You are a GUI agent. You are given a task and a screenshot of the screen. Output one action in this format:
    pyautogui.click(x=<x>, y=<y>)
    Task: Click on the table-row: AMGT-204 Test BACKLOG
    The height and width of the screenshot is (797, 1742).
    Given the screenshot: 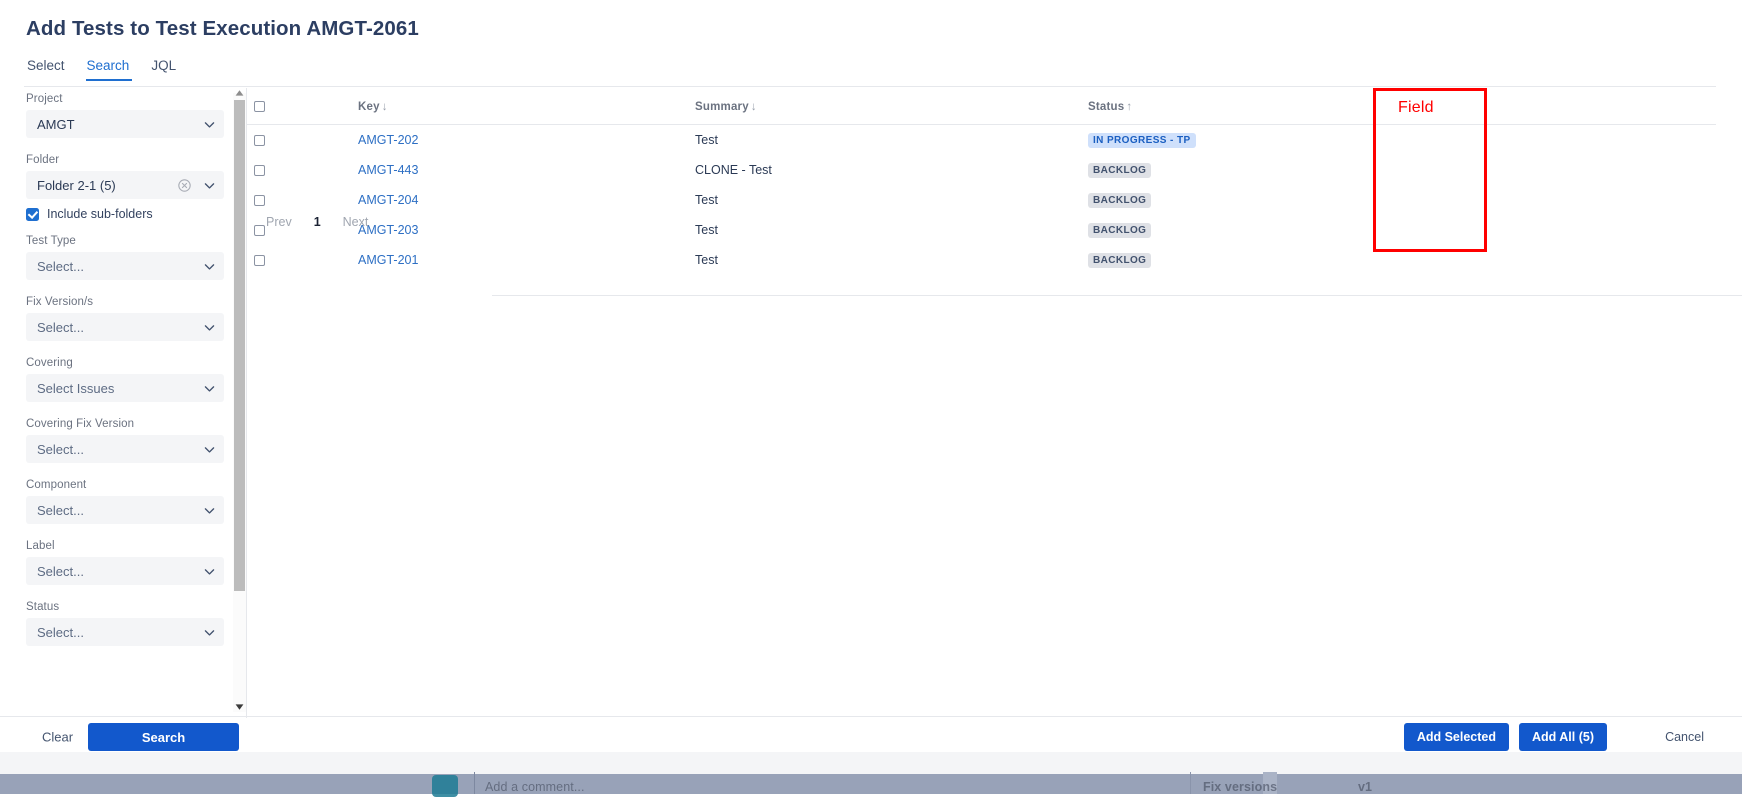 What is the action you would take?
    pyautogui.click(x=981, y=200)
    